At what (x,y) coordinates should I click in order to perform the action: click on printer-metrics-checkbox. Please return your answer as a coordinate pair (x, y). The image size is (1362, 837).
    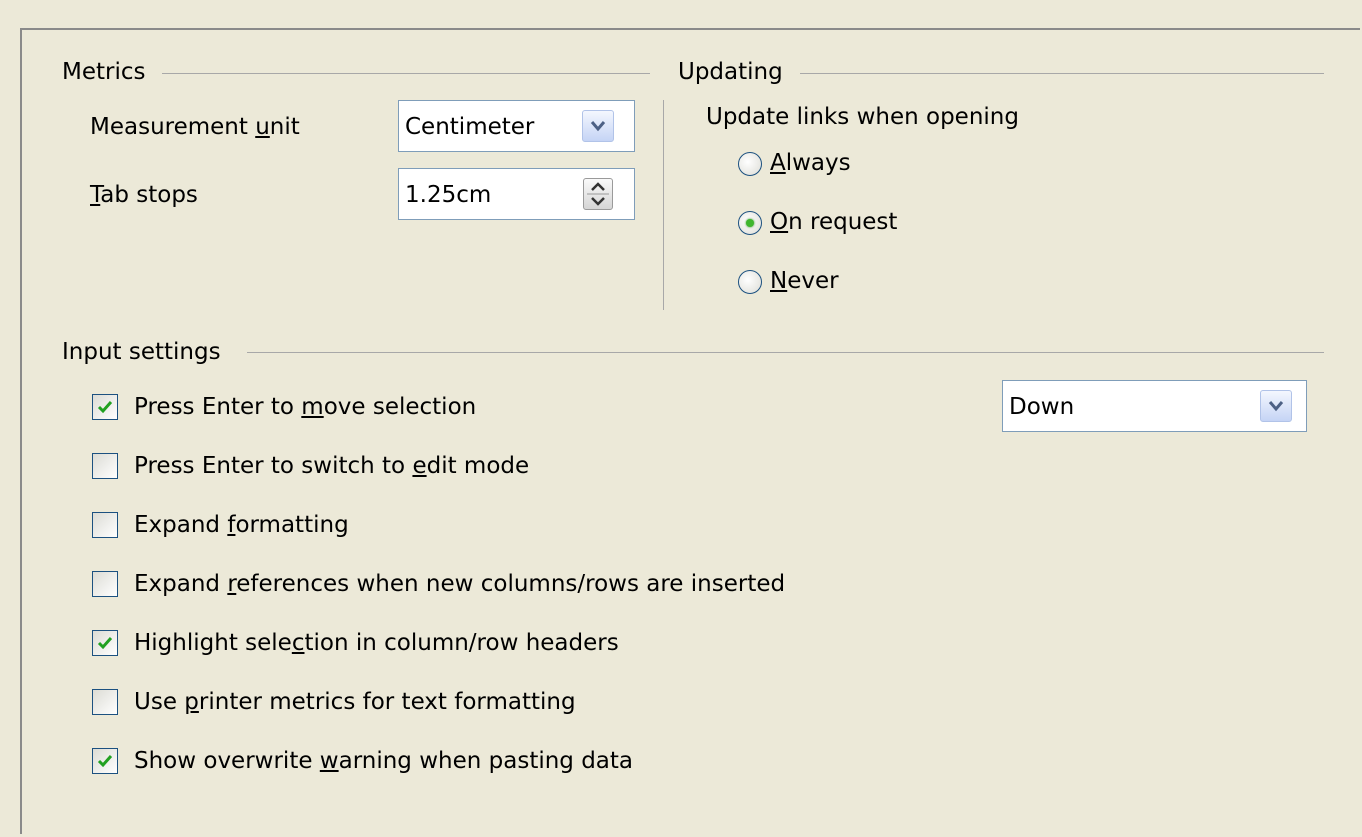
    Looking at the image, I should click on (105, 702).